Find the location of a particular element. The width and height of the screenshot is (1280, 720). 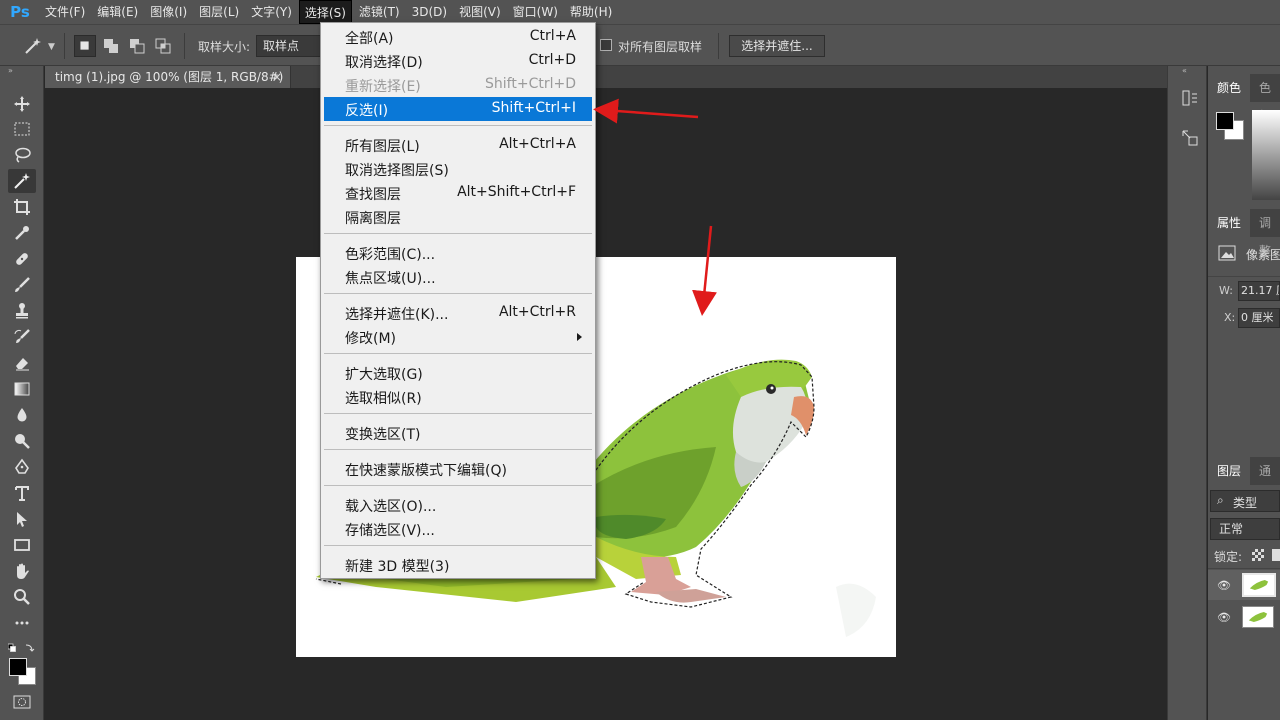

select-menu-item-label: 在快速蒙版模式下编辑(Q) is located at coordinates (426, 471).